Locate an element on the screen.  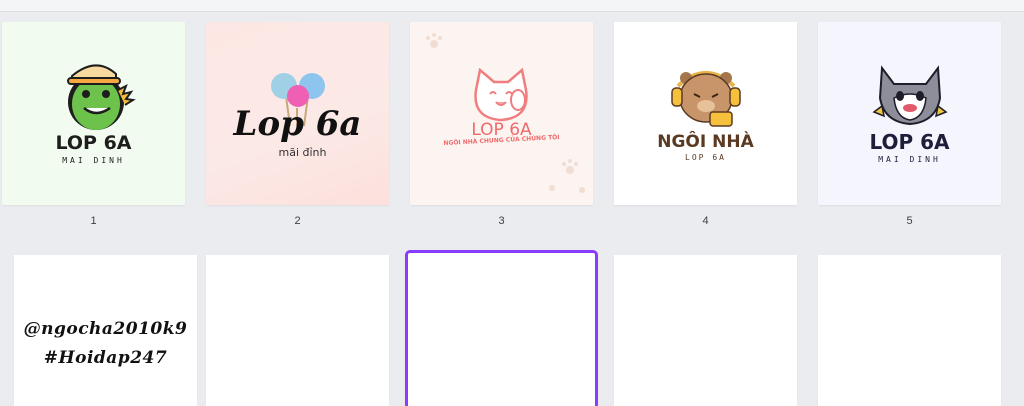
page-number-3: 3 is located at coordinates (501, 221).